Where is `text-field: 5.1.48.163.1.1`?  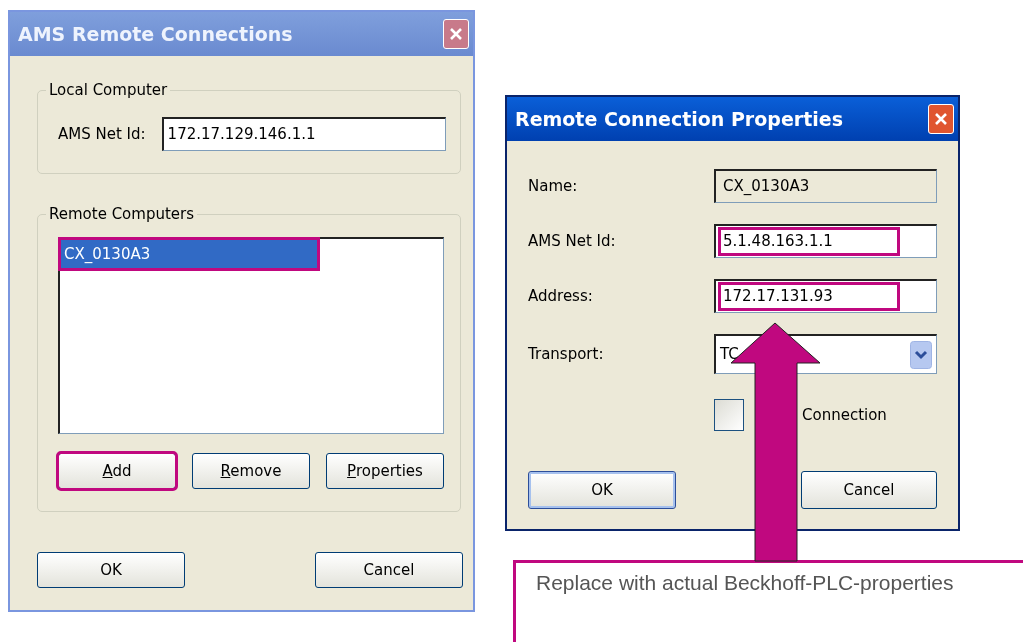
text-field: 5.1.48.163.1.1 is located at coordinates (825, 241).